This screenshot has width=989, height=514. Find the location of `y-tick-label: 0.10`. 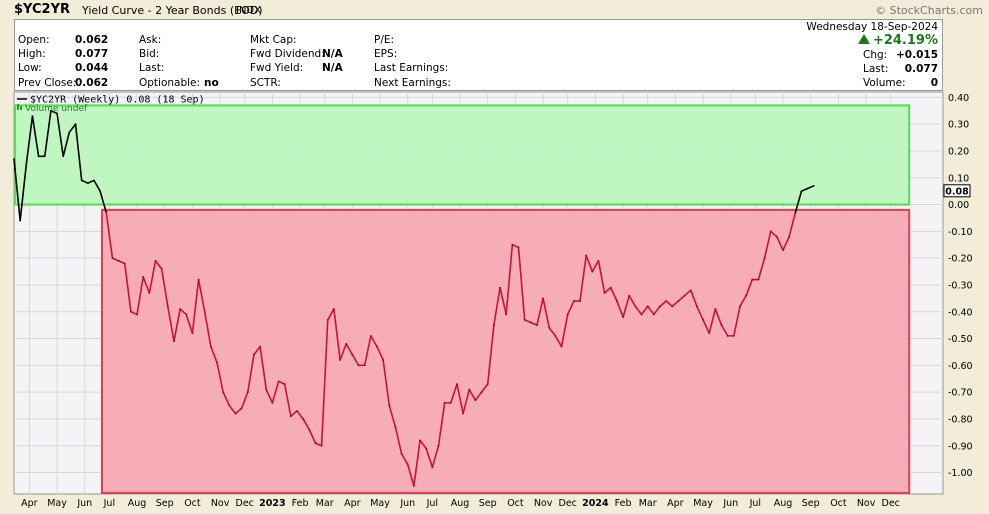

y-tick-label: 0.10 is located at coordinates (958, 178).